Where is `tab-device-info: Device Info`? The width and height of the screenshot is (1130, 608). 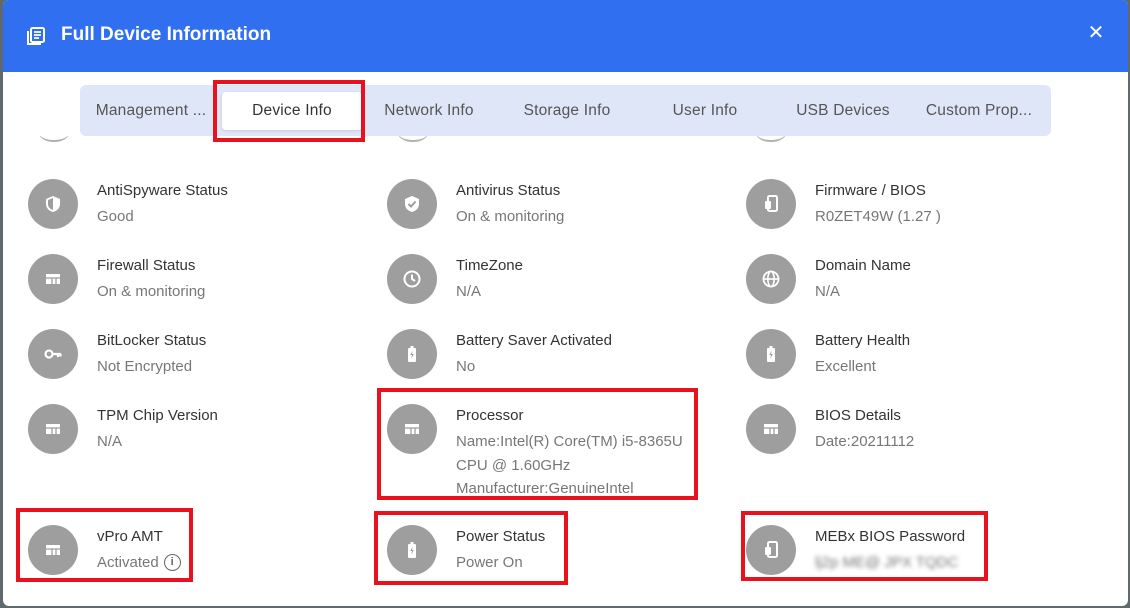 tab-device-info: Device Info is located at coordinates (292, 111).